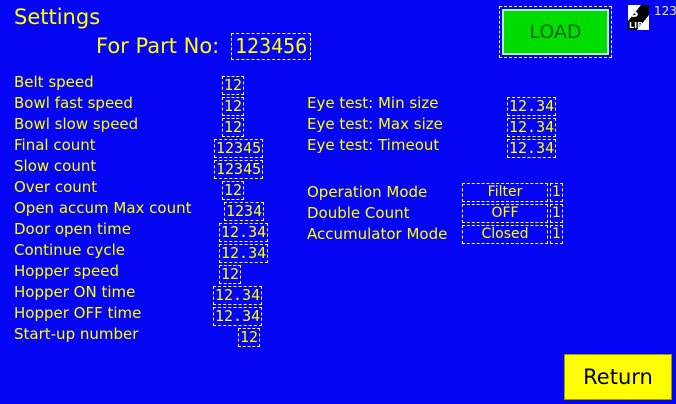  I want to click on page-title: Settings, so click(57, 17).